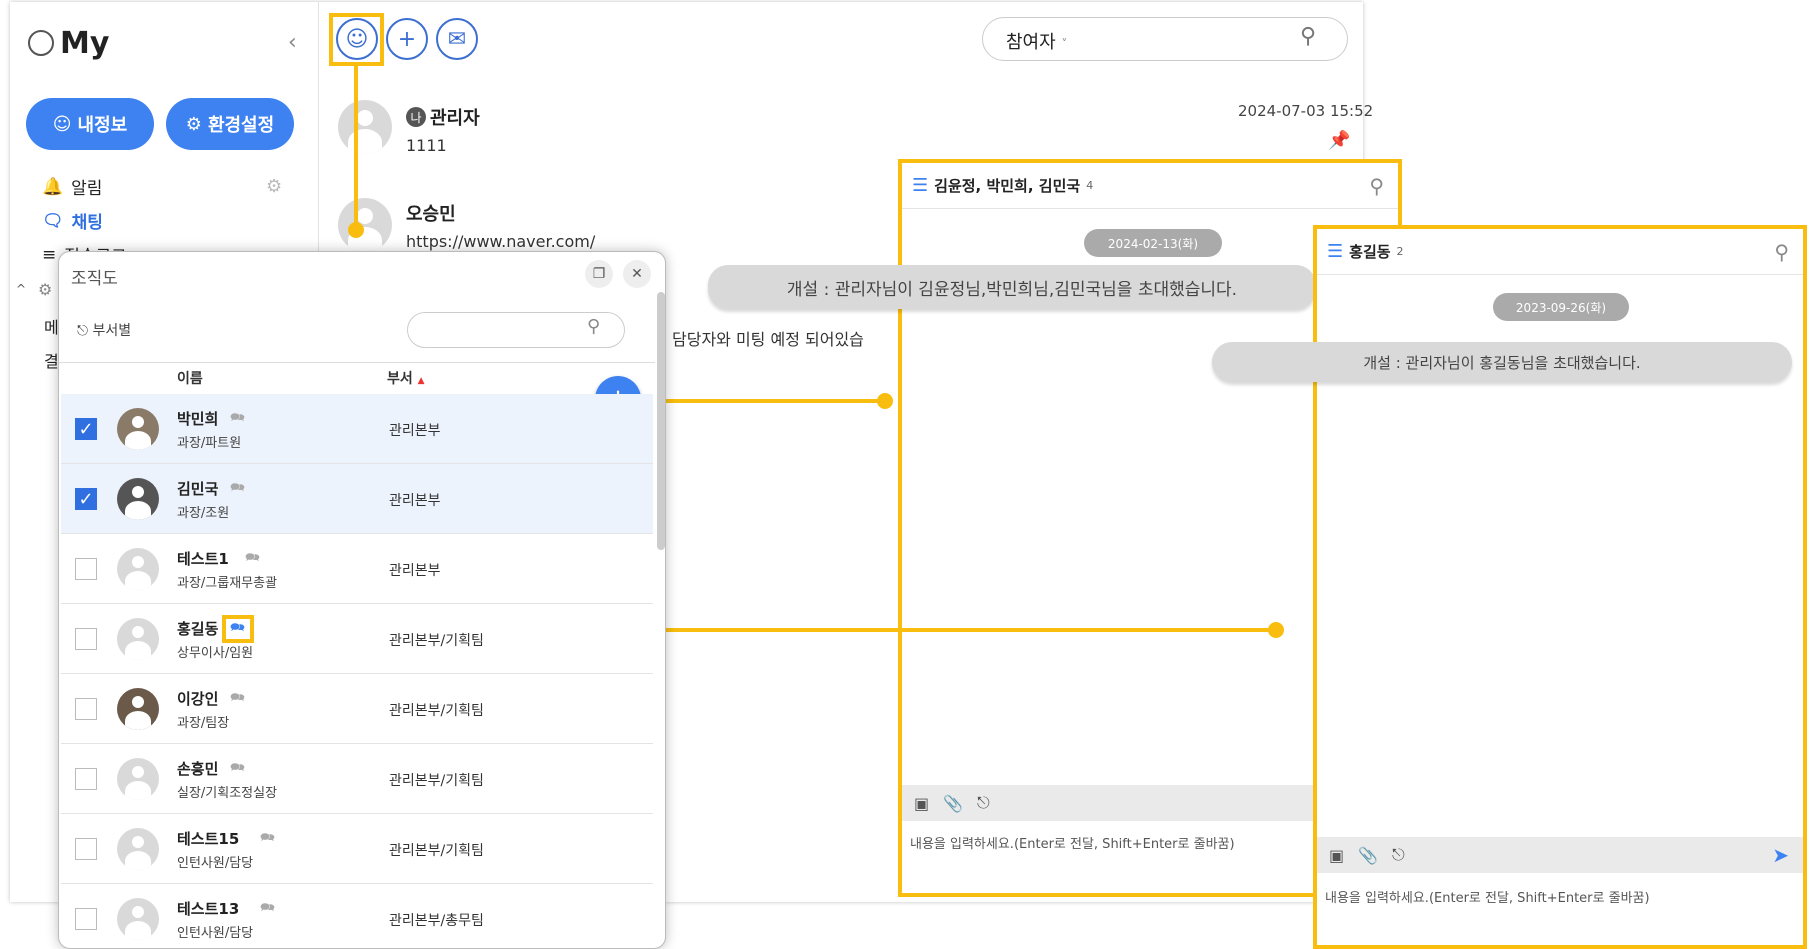 This screenshot has height=949, width=1813. I want to click on alarm-settings-gear-icon: ⚙, so click(274, 186).